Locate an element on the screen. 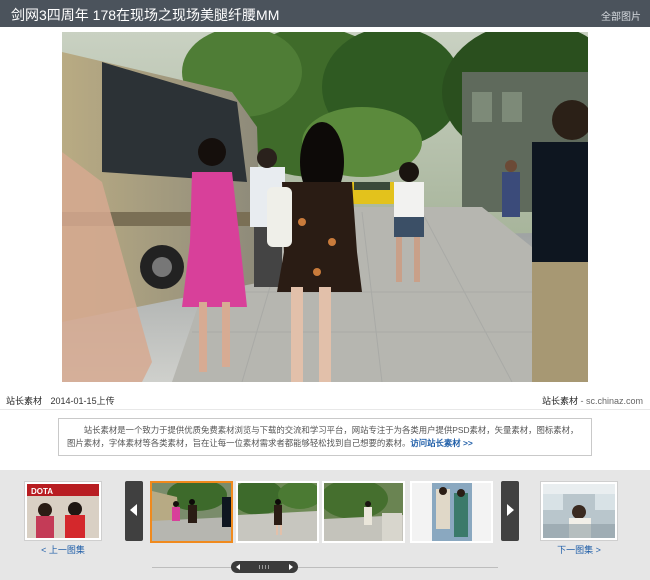 This screenshot has height=580, width=650. thumbs-prev-button is located at coordinates (134, 511).